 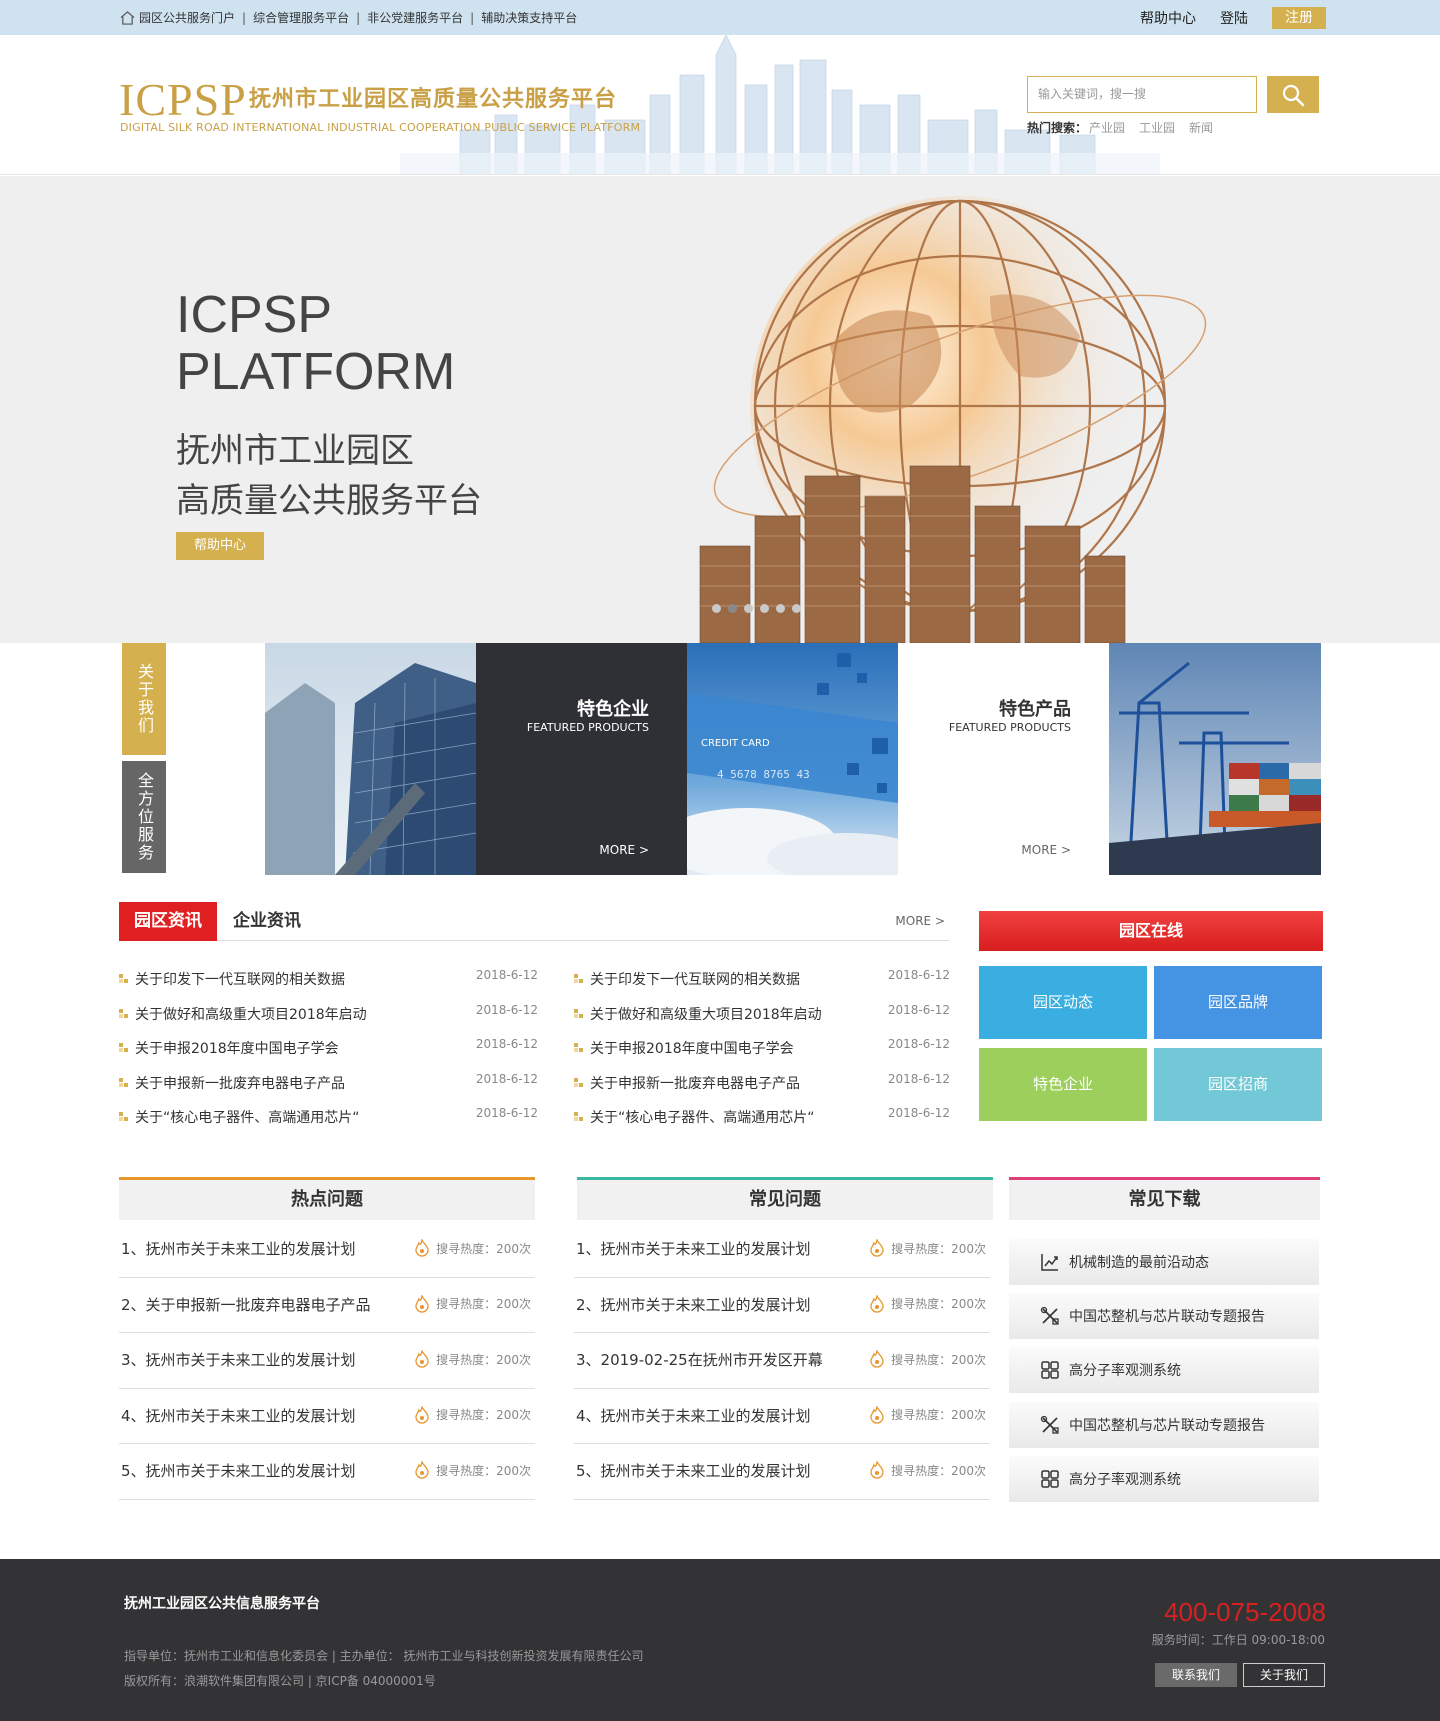 What do you see at coordinates (183, 99) in the screenshot?
I see `logo: ICPSP` at bounding box center [183, 99].